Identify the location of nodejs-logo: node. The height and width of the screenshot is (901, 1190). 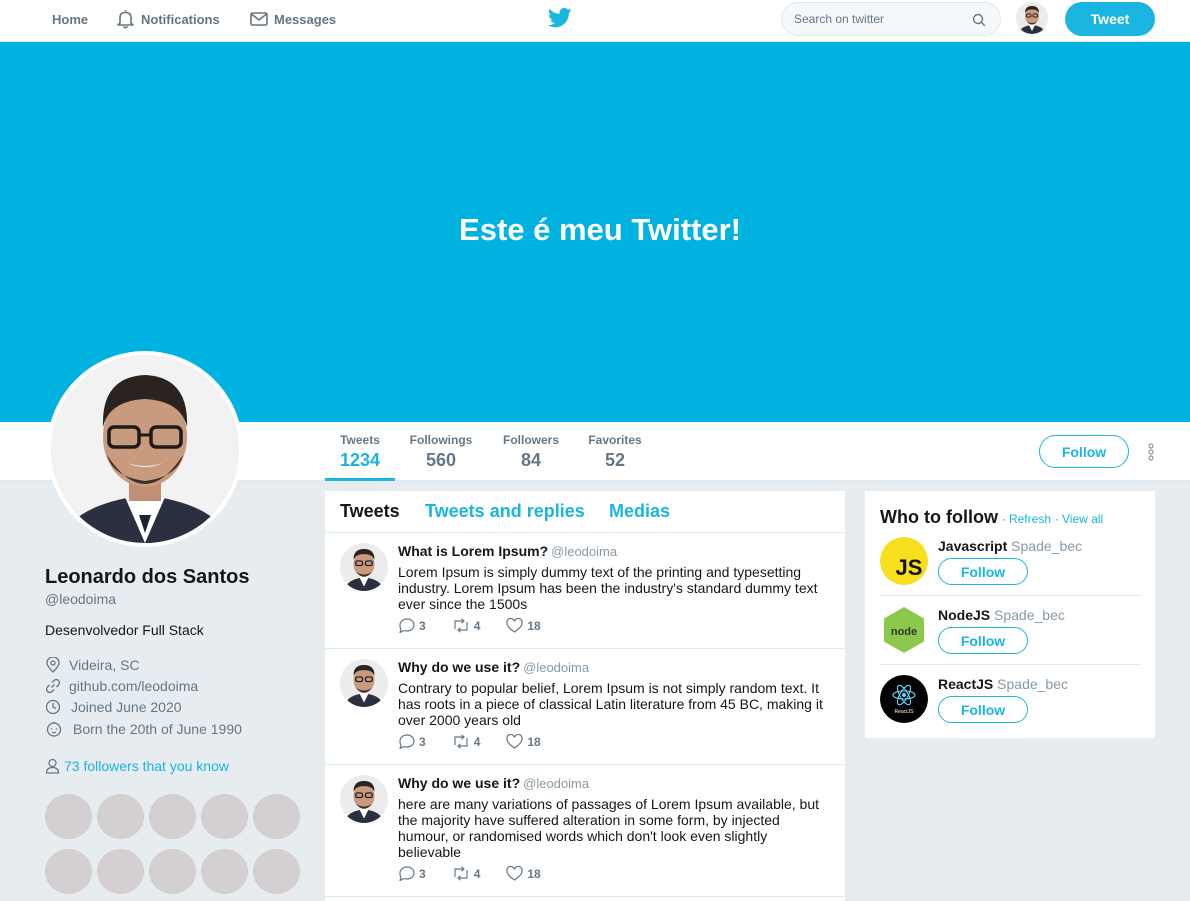
(904, 630).